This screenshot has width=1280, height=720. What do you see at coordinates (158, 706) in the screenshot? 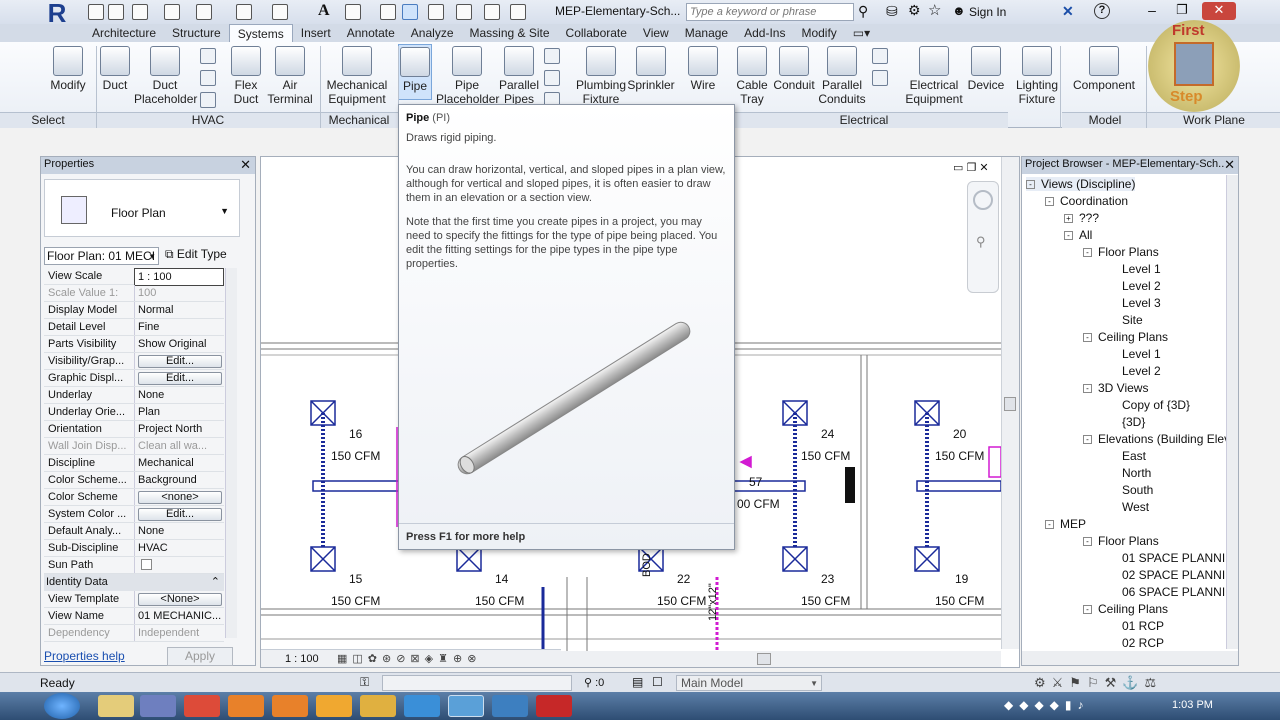
I see `taskbar-app-icon` at bounding box center [158, 706].